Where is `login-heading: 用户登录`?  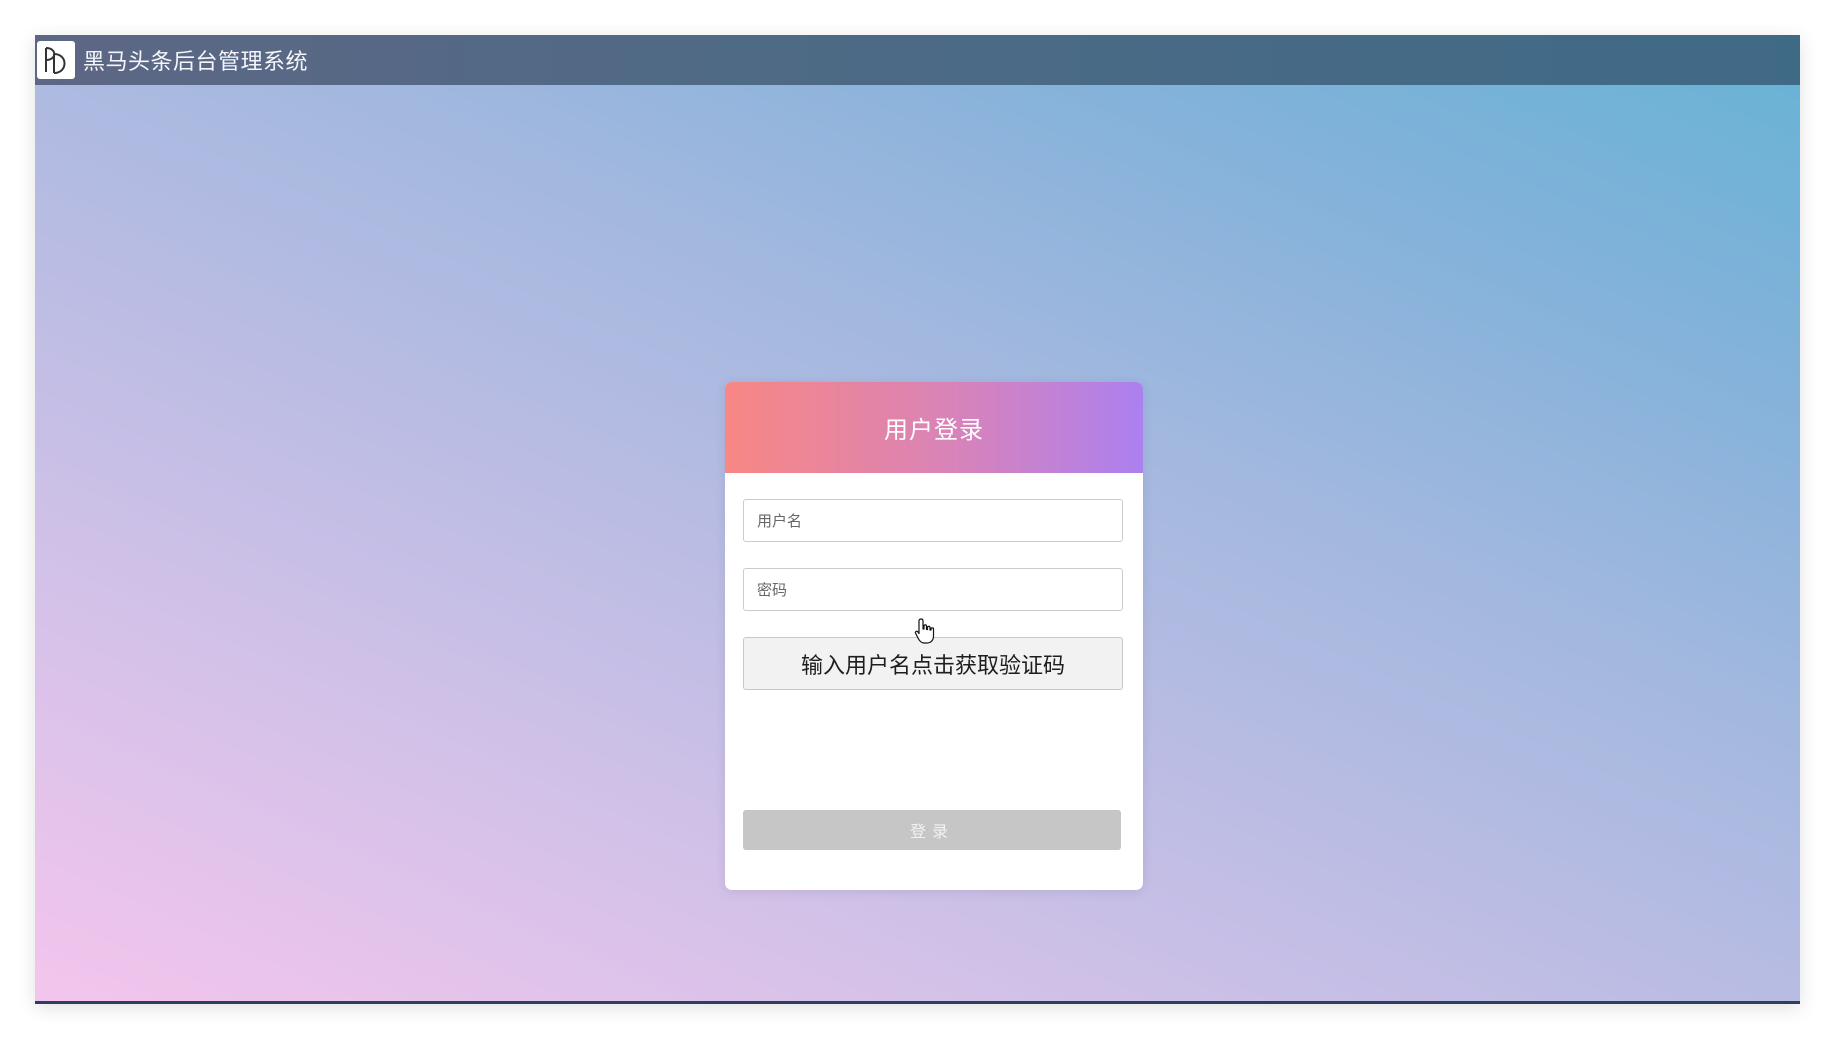
login-heading: 用户登录 is located at coordinates (934, 430).